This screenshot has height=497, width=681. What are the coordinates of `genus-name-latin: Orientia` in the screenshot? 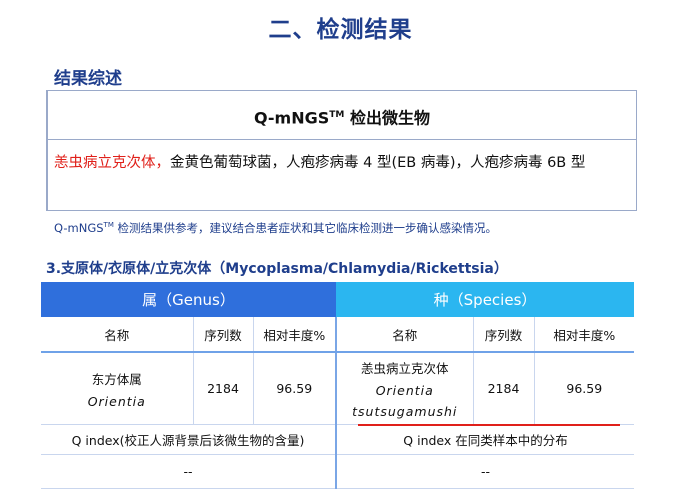 It's located at (116, 401).